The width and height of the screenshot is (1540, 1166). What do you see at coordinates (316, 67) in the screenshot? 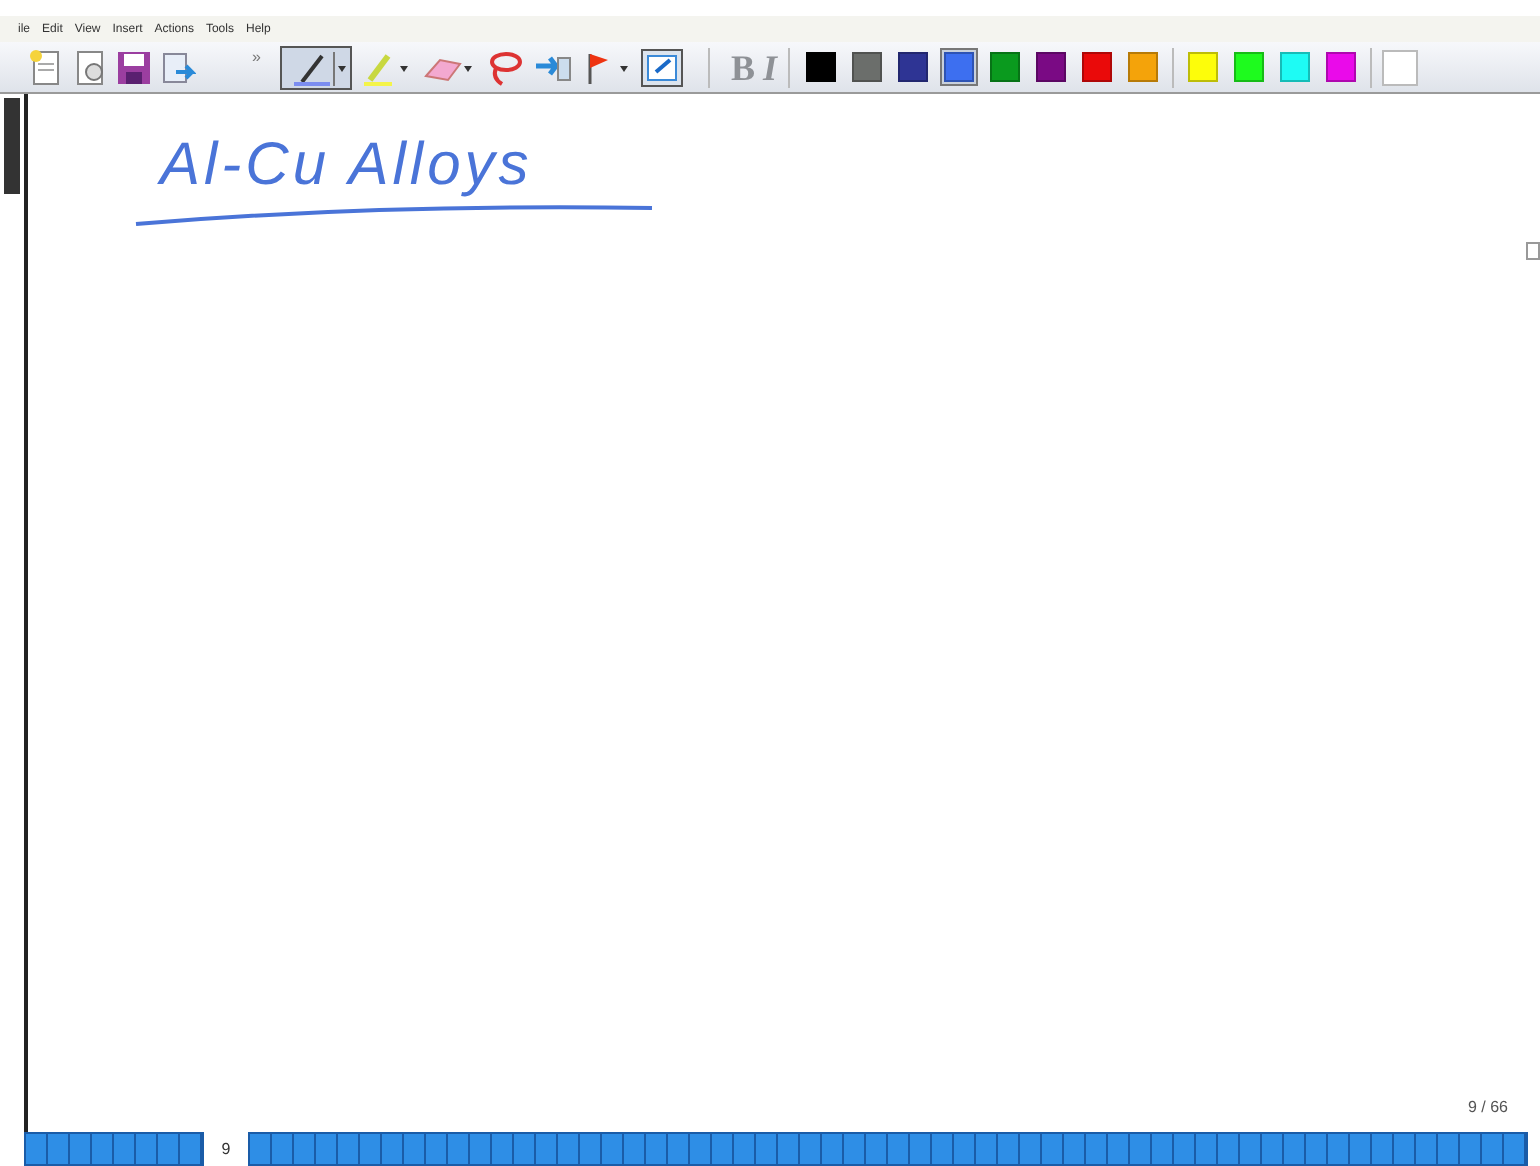
I see `pen-button` at bounding box center [316, 67].